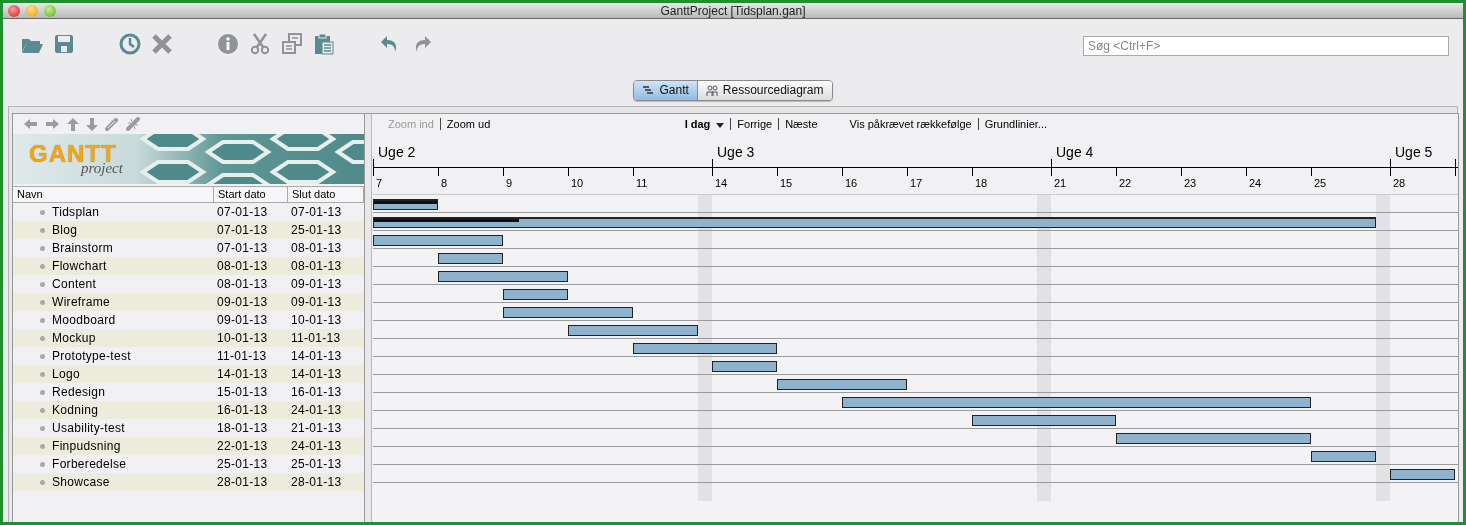 The height and width of the screenshot is (525, 1466). What do you see at coordinates (704, 124) in the screenshot?
I see `toolbar-link: I dag` at bounding box center [704, 124].